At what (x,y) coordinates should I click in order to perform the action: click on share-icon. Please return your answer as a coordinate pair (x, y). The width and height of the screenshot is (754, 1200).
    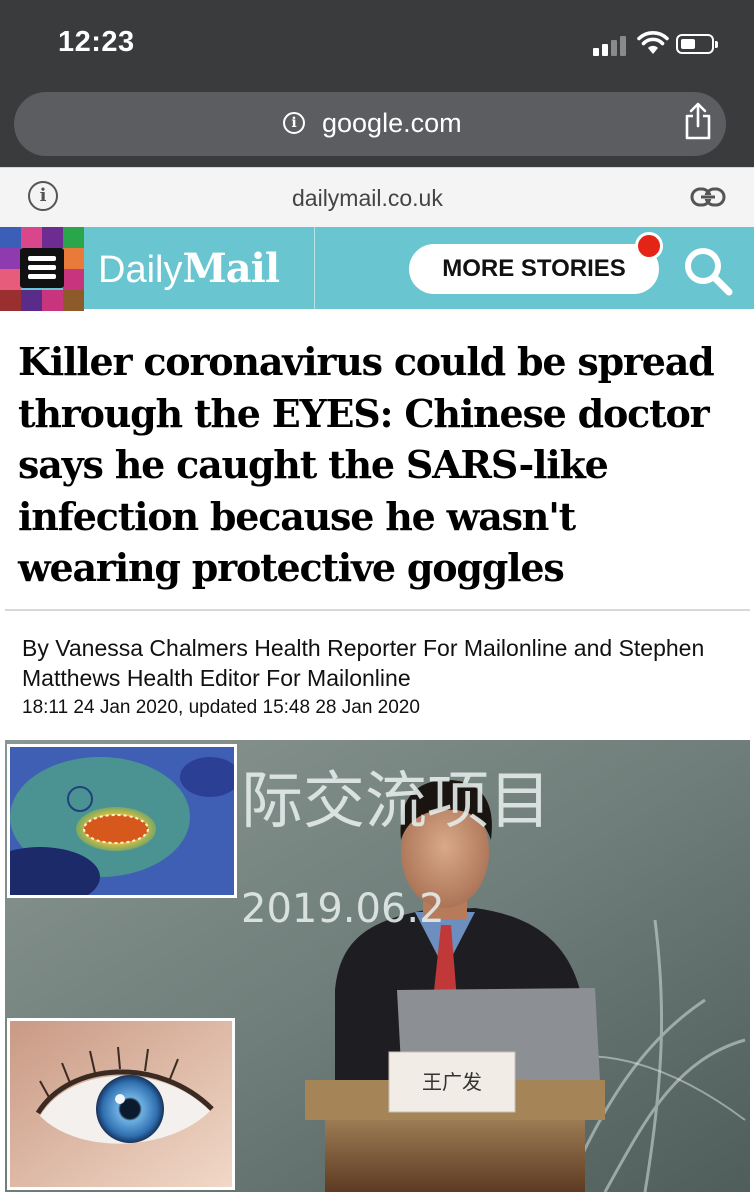
    Looking at the image, I should click on (698, 121).